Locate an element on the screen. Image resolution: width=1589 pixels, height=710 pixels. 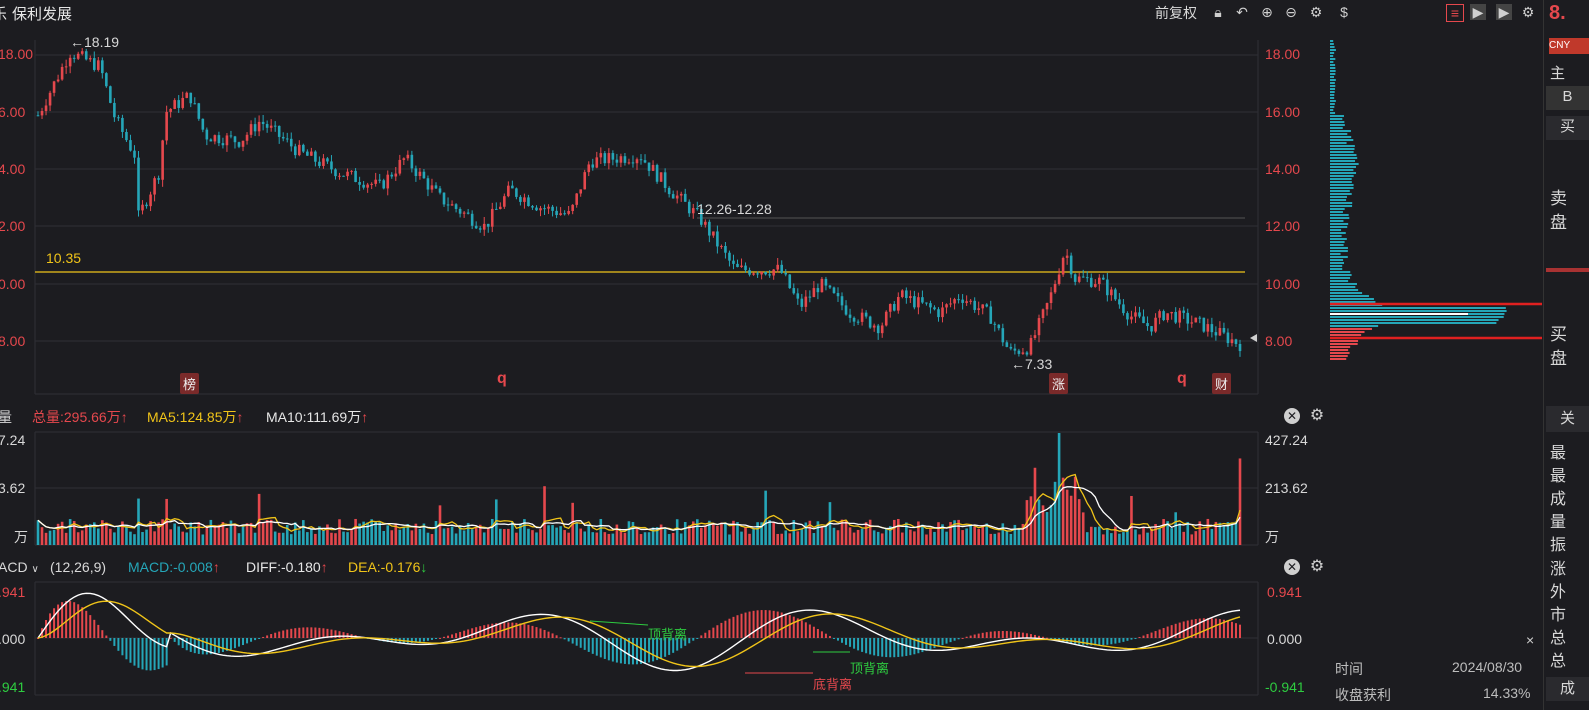
side-label: 买 is located at coordinates (1558, 334).